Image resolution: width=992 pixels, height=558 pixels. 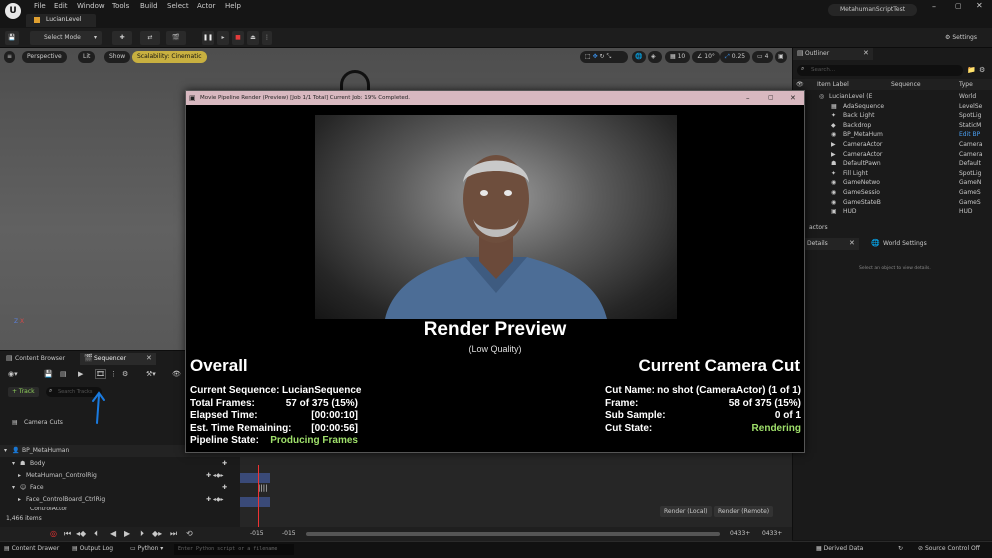 What do you see at coordinates (900, 548) in the screenshot?
I see `notifications-icon: ↻` at bounding box center [900, 548].